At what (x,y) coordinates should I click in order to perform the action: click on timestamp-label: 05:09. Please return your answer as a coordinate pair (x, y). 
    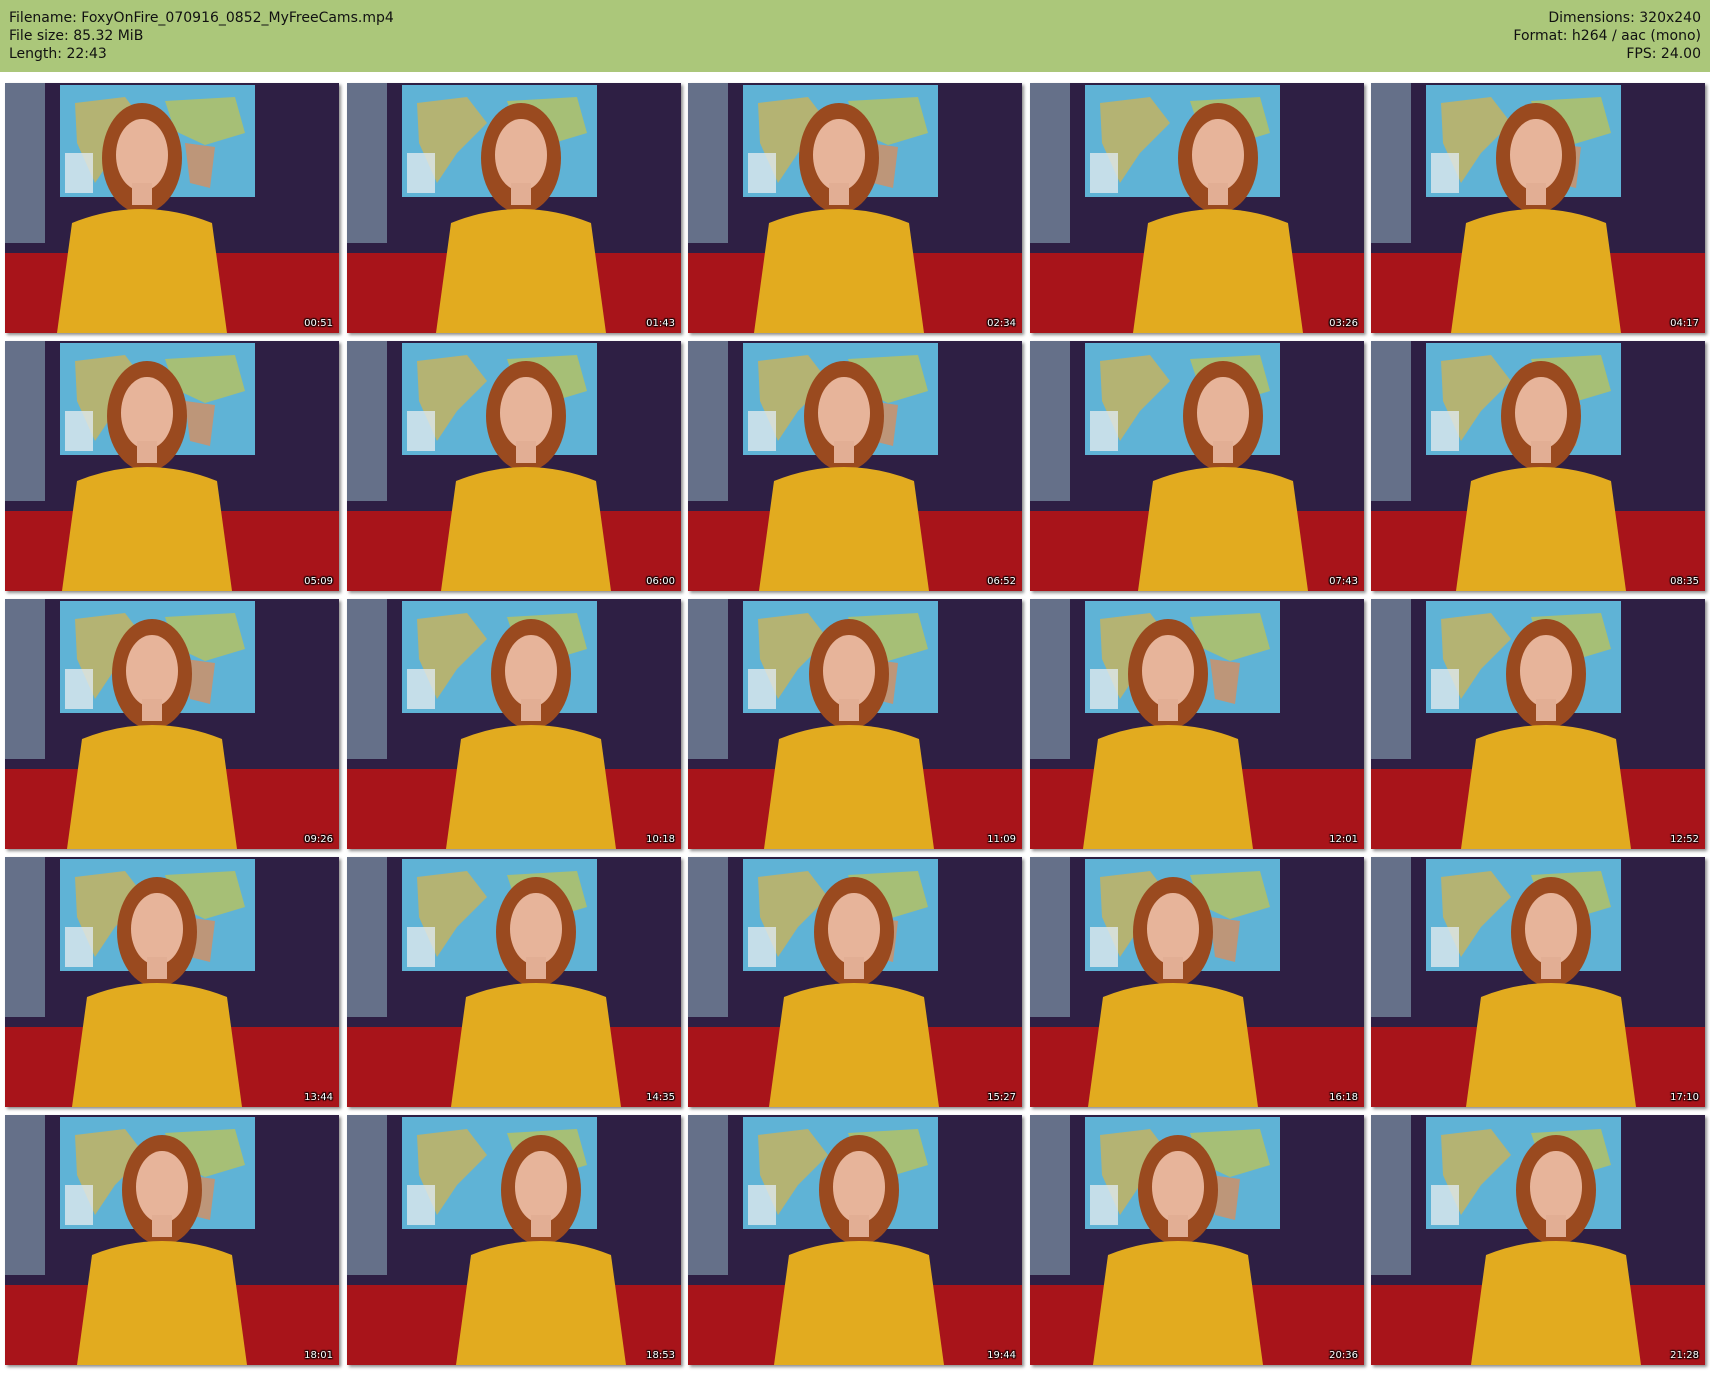
    Looking at the image, I should click on (318, 581).